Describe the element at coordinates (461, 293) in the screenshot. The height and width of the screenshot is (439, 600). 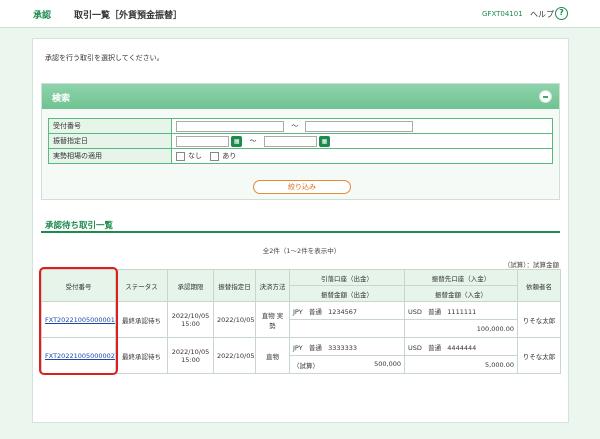
I see `col-to-amount: 振替金額（入金）` at that location.